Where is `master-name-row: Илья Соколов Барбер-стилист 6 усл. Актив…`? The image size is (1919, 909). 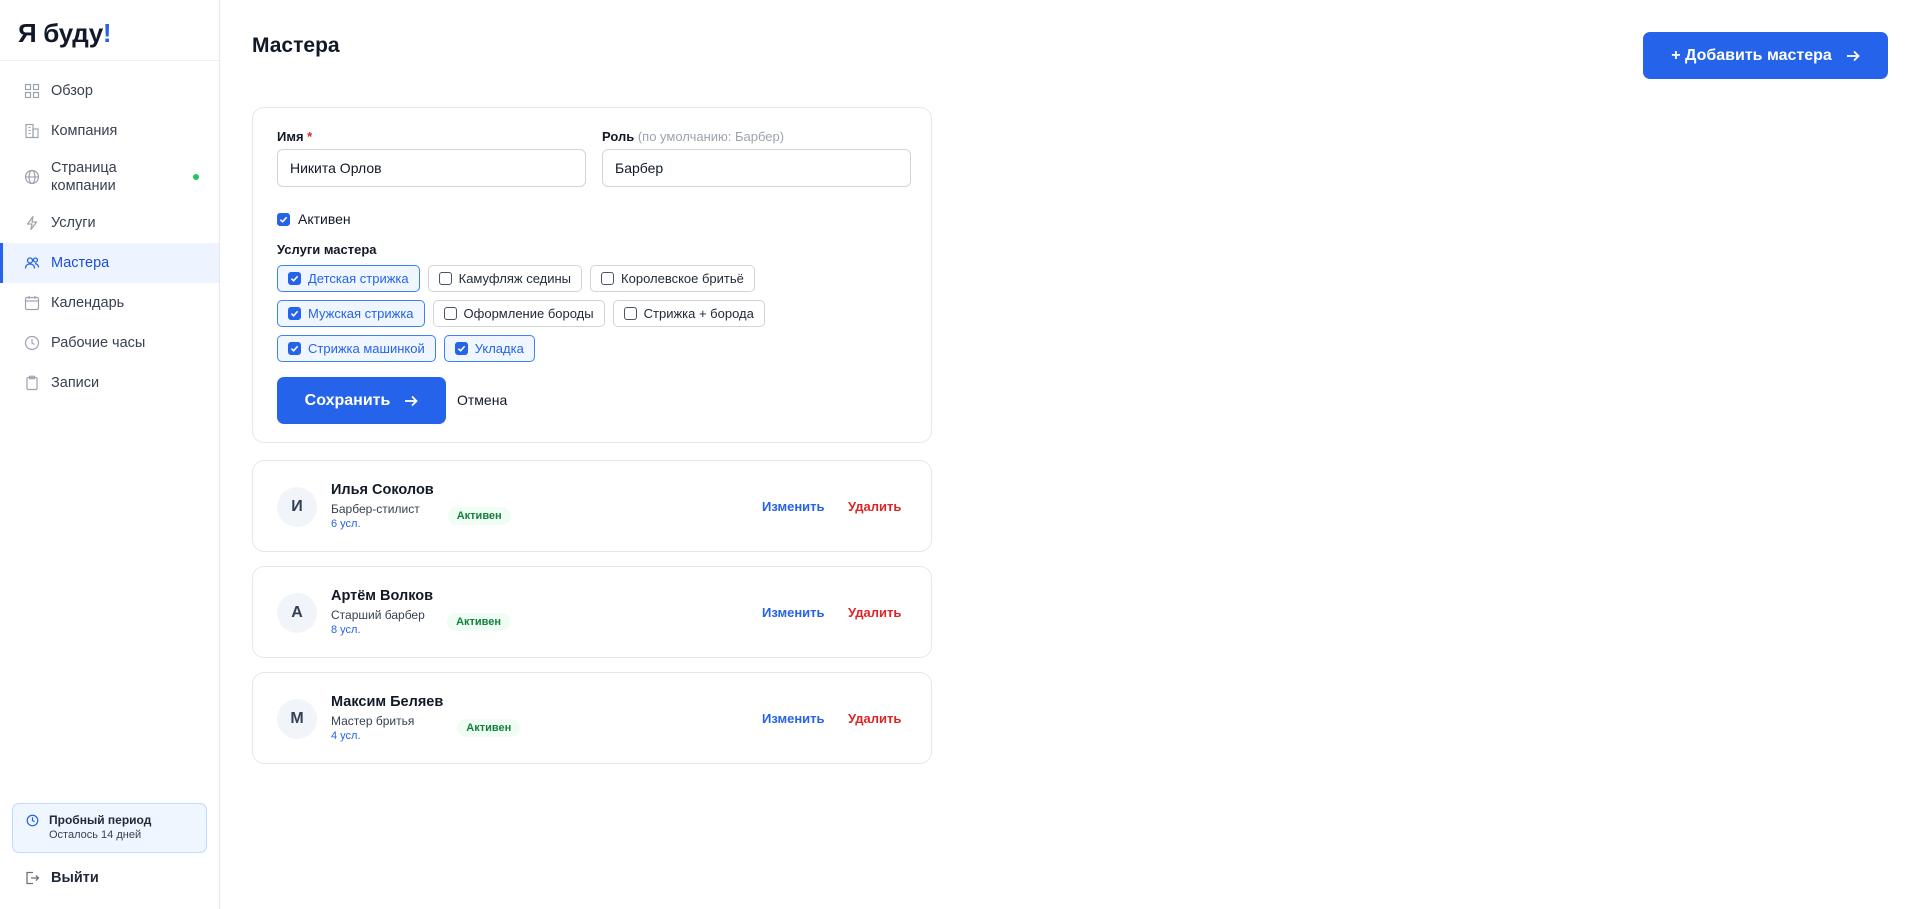 master-name-row: Илья Соколов Барбер-стилист 6 усл. Актив… is located at coordinates (421, 506).